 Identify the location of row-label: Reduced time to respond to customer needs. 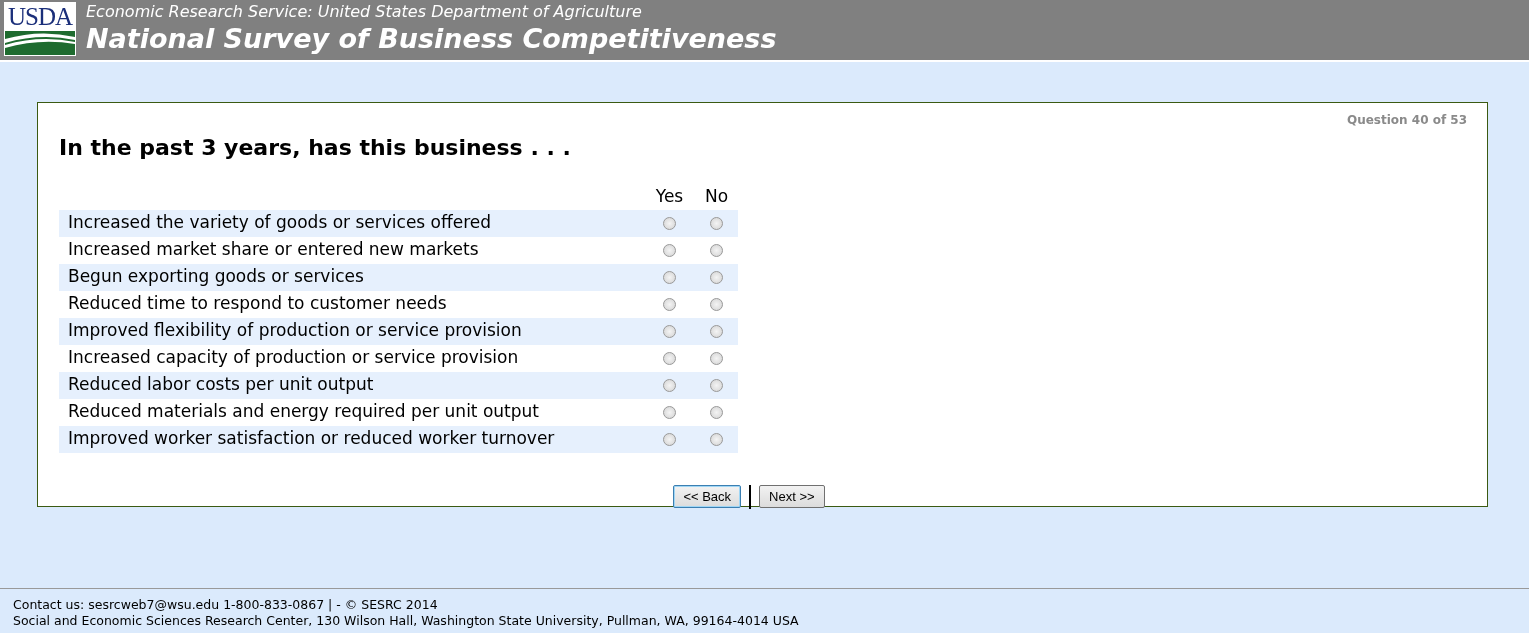
(351, 304).